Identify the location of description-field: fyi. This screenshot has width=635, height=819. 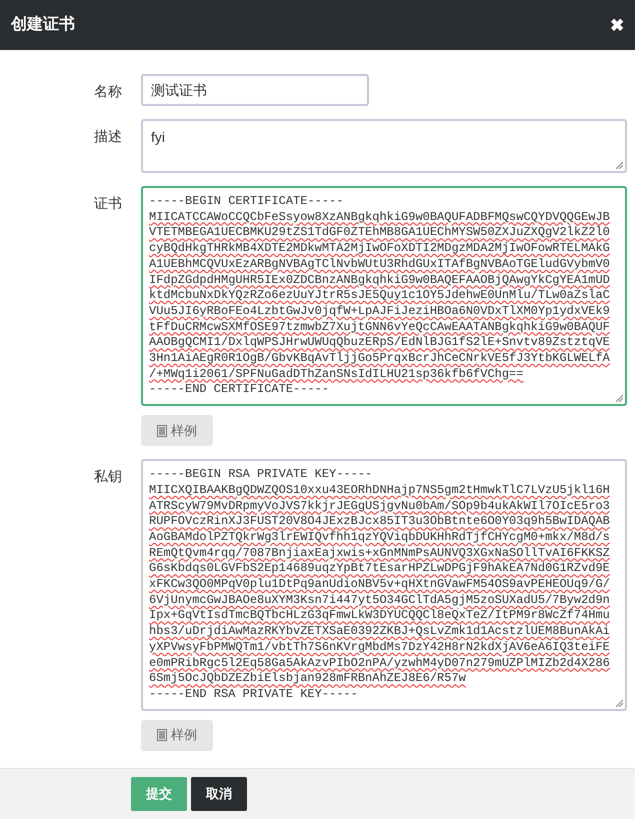
(384, 146).